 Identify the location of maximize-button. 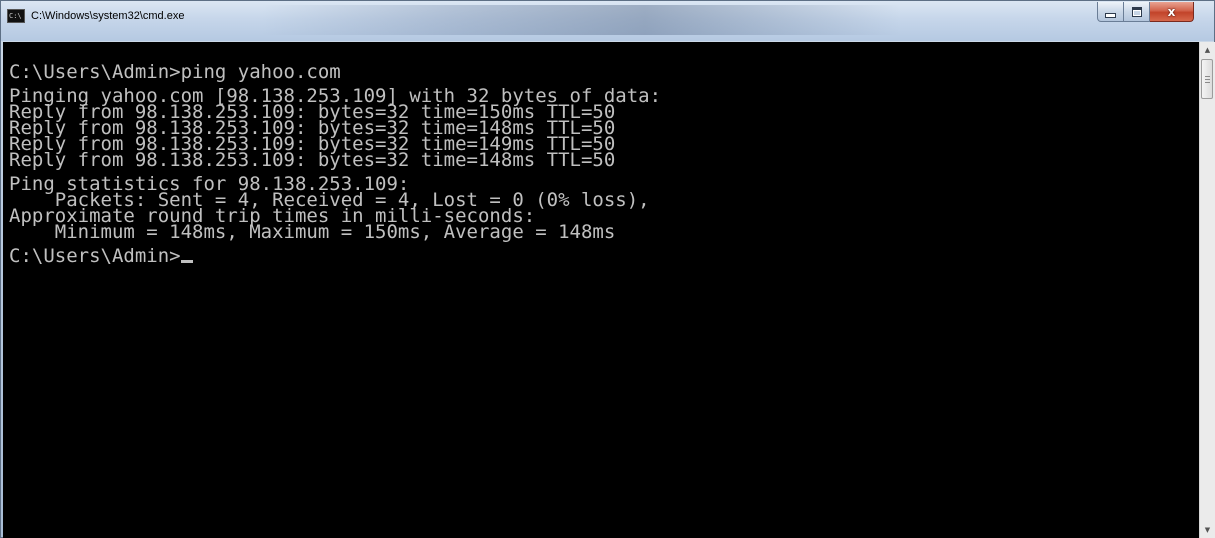
(1137, 12).